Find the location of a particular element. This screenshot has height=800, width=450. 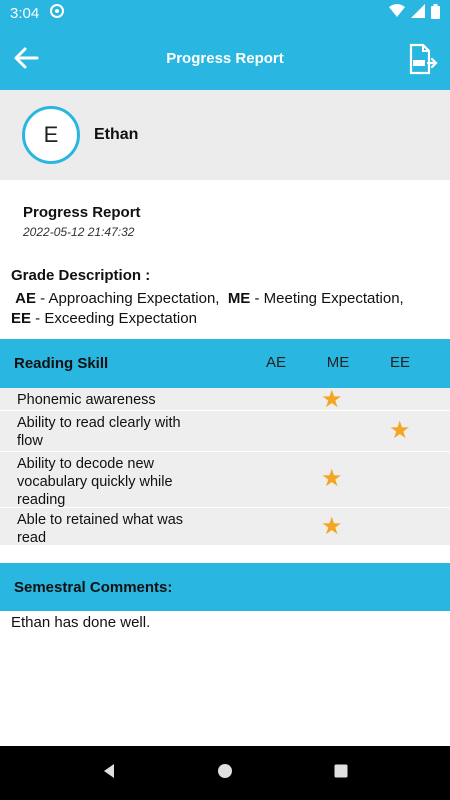

column-ee: EE is located at coordinates (399, 362).